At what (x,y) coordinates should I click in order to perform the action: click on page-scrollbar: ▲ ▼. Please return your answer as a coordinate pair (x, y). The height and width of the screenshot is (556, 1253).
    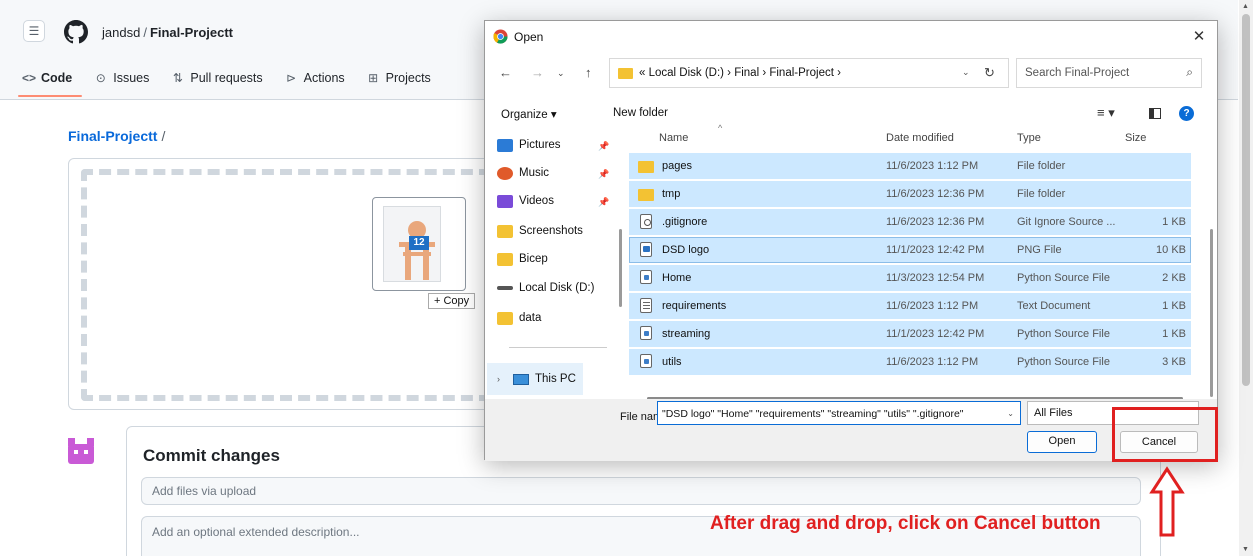
    Looking at the image, I should click on (1246, 278).